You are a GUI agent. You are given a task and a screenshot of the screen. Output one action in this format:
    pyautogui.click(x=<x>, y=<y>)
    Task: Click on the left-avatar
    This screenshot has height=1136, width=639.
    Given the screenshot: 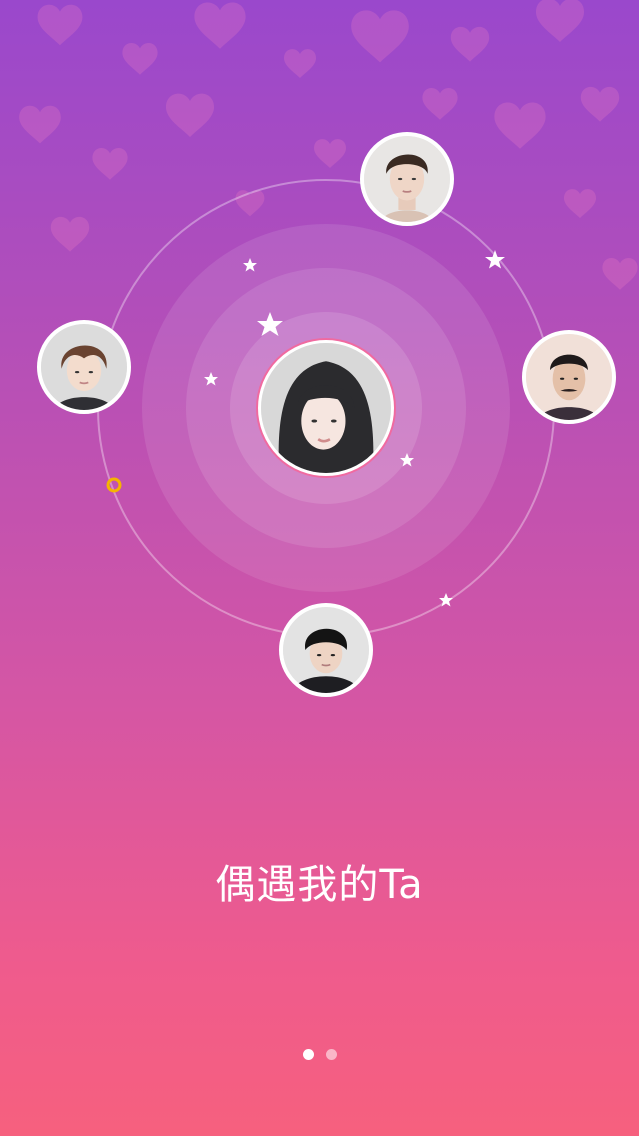 What is the action you would take?
    pyautogui.click(x=84, y=367)
    